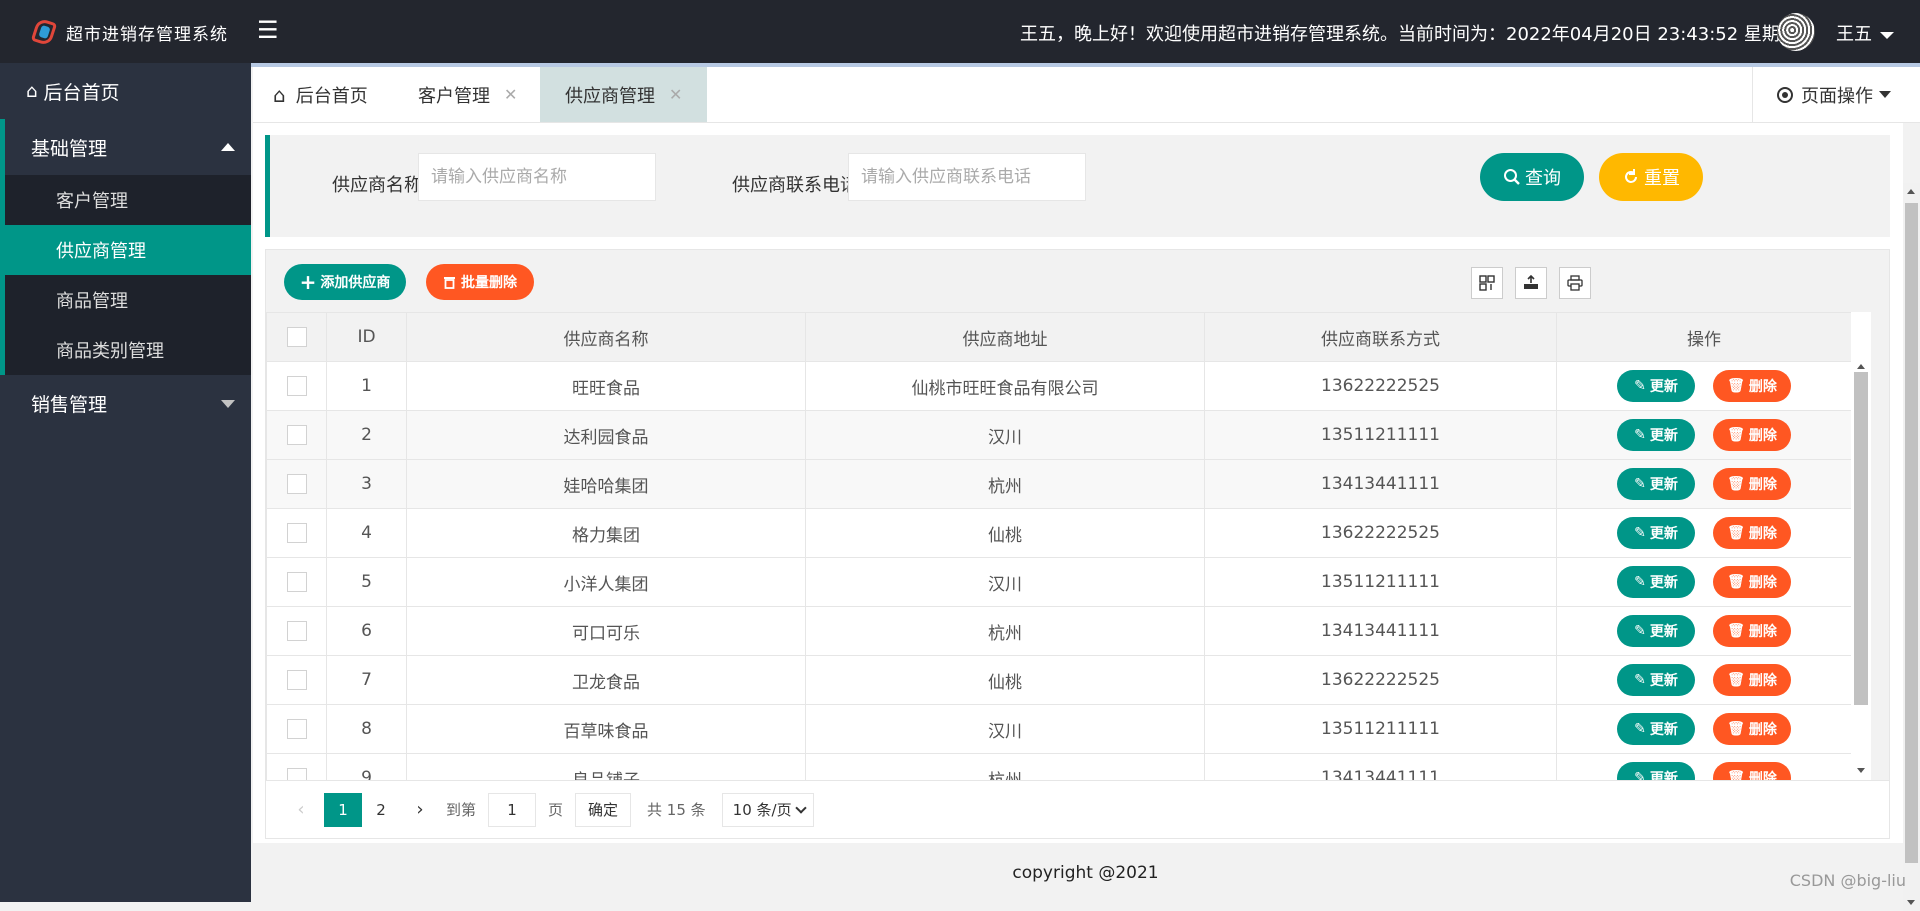  Describe the element at coordinates (1865, 33) in the screenshot. I see `user-menu: 王五` at that location.